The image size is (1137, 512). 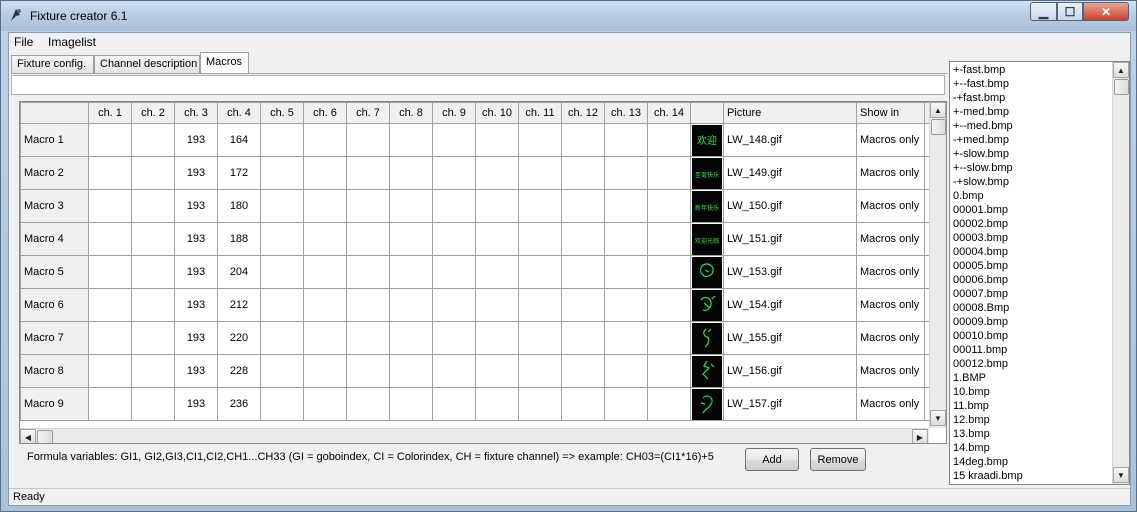 What do you see at coordinates (1041, 112) in the screenshot?
I see `imagelist-item: +-med.bmp` at bounding box center [1041, 112].